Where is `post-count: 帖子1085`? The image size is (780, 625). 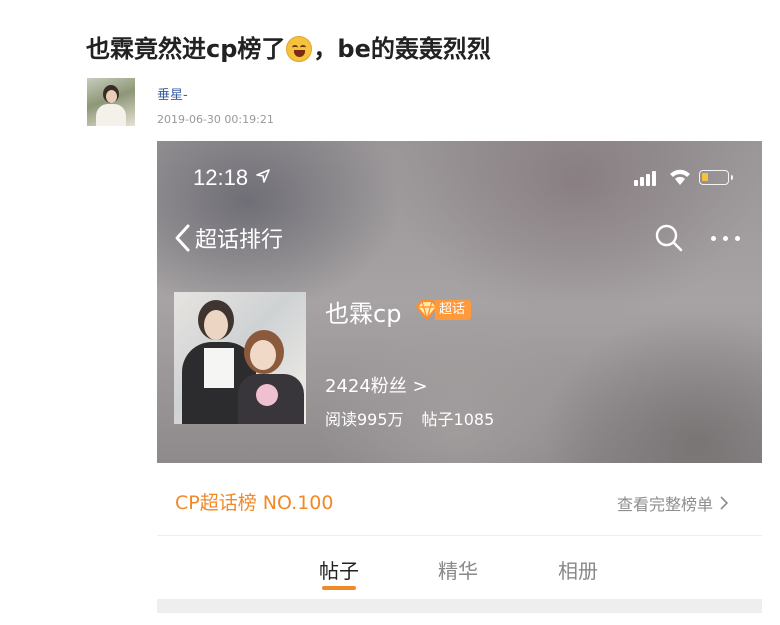 post-count: 帖子1085 is located at coordinates (458, 419).